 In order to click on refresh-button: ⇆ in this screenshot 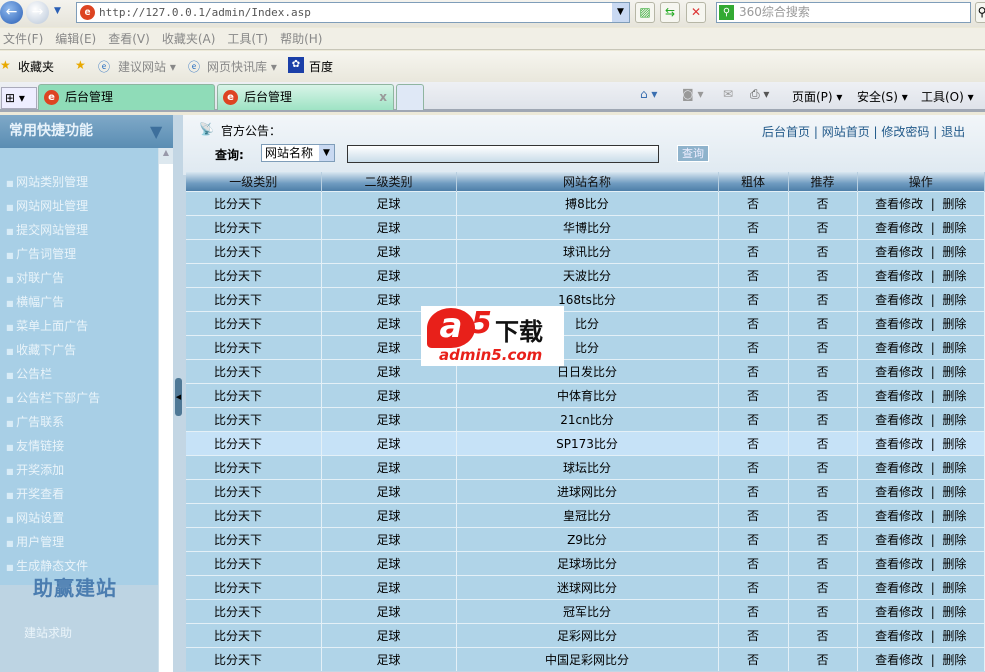, I will do `click(670, 12)`.